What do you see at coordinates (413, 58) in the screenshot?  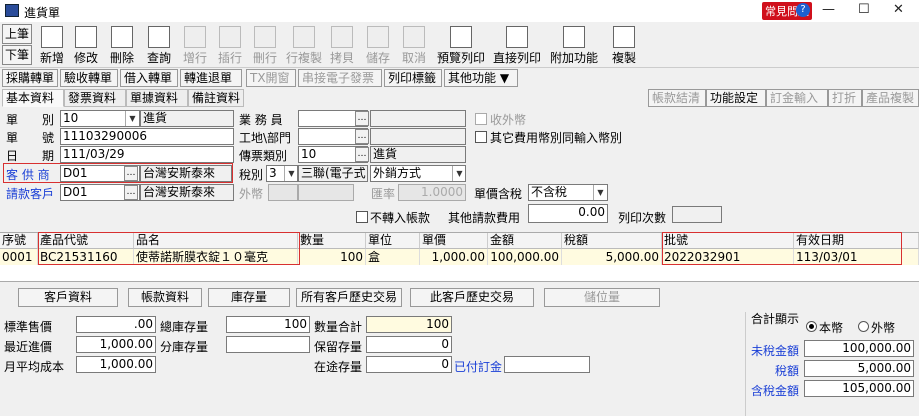 I see `toolbar-label: 取消` at bounding box center [413, 58].